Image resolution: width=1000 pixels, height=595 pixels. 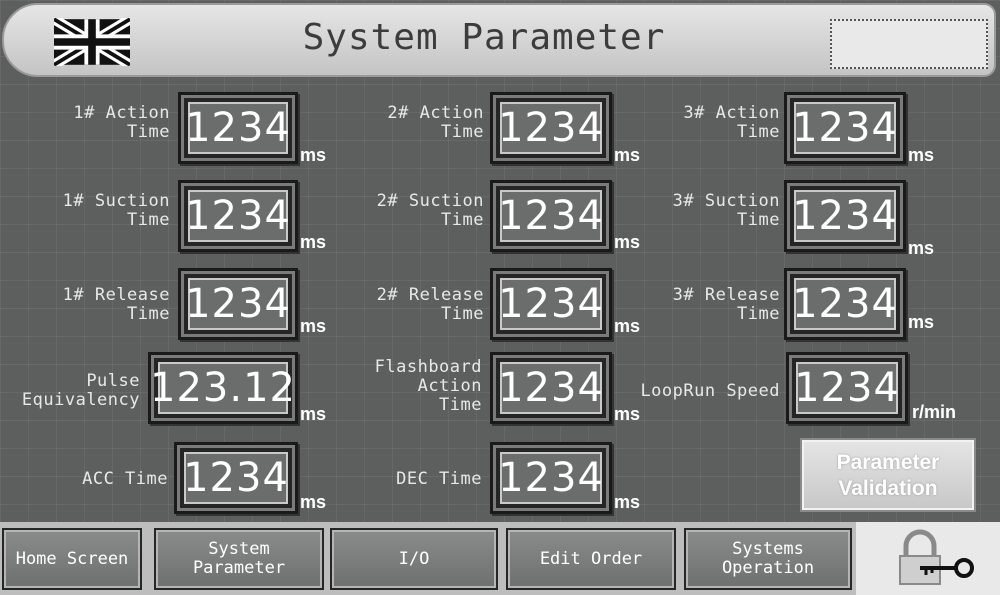 What do you see at coordinates (116, 304) in the screenshot?
I see `release1-label: 1# Release Time` at bounding box center [116, 304].